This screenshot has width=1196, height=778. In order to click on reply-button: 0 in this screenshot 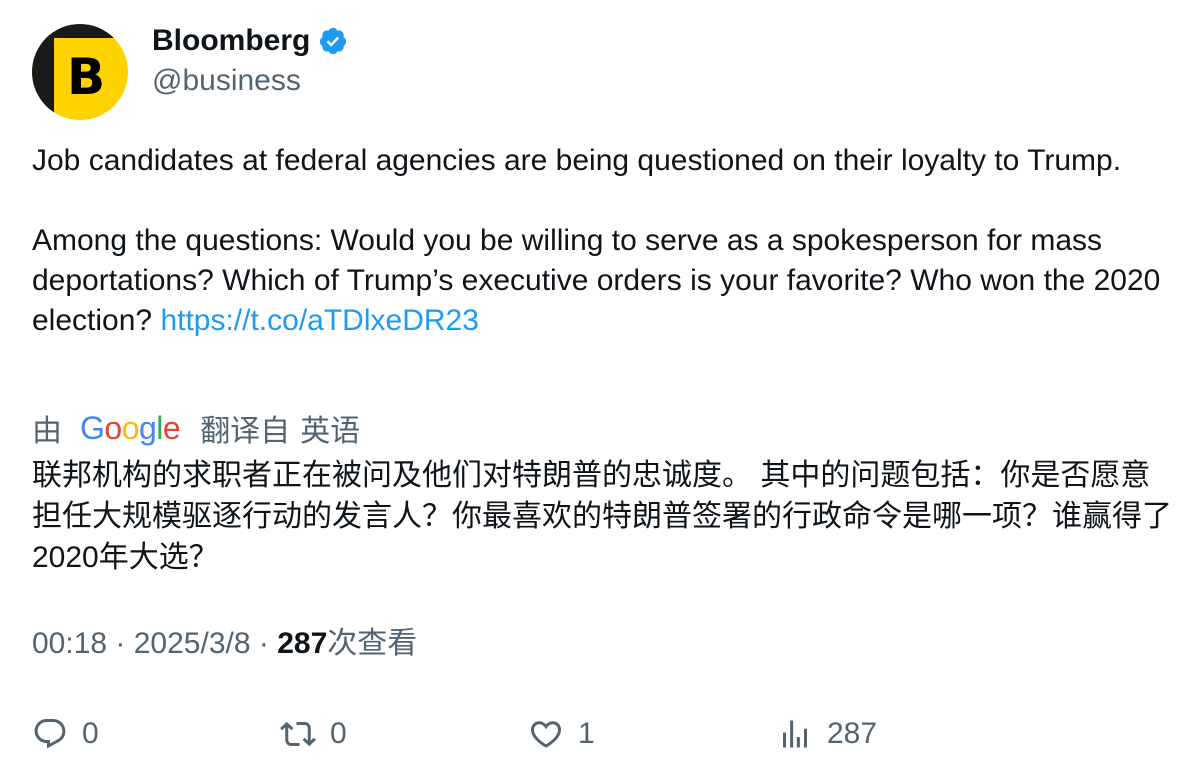, I will do `click(65, 734)`.